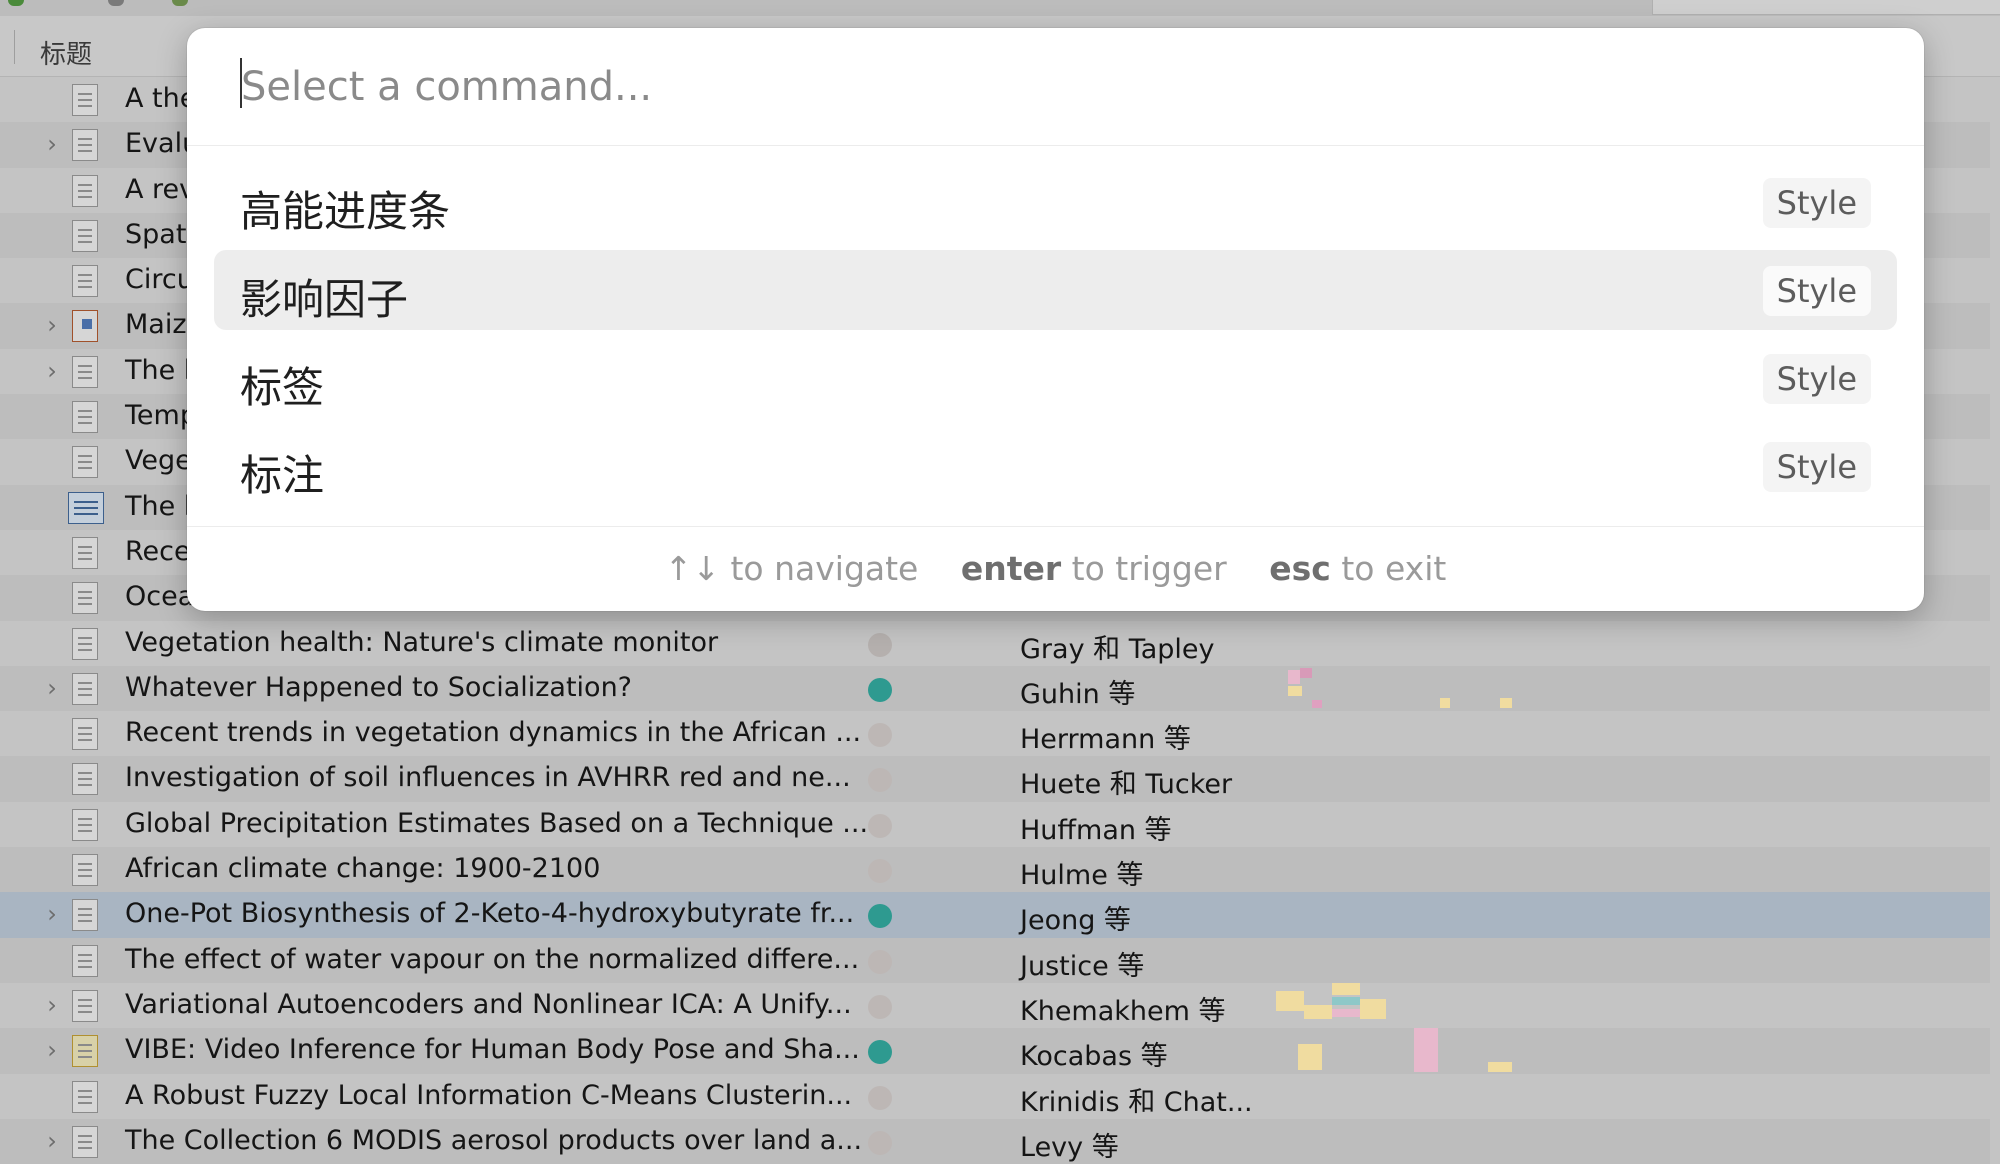  I want to click on command-label: 标签, so click(282, 387).